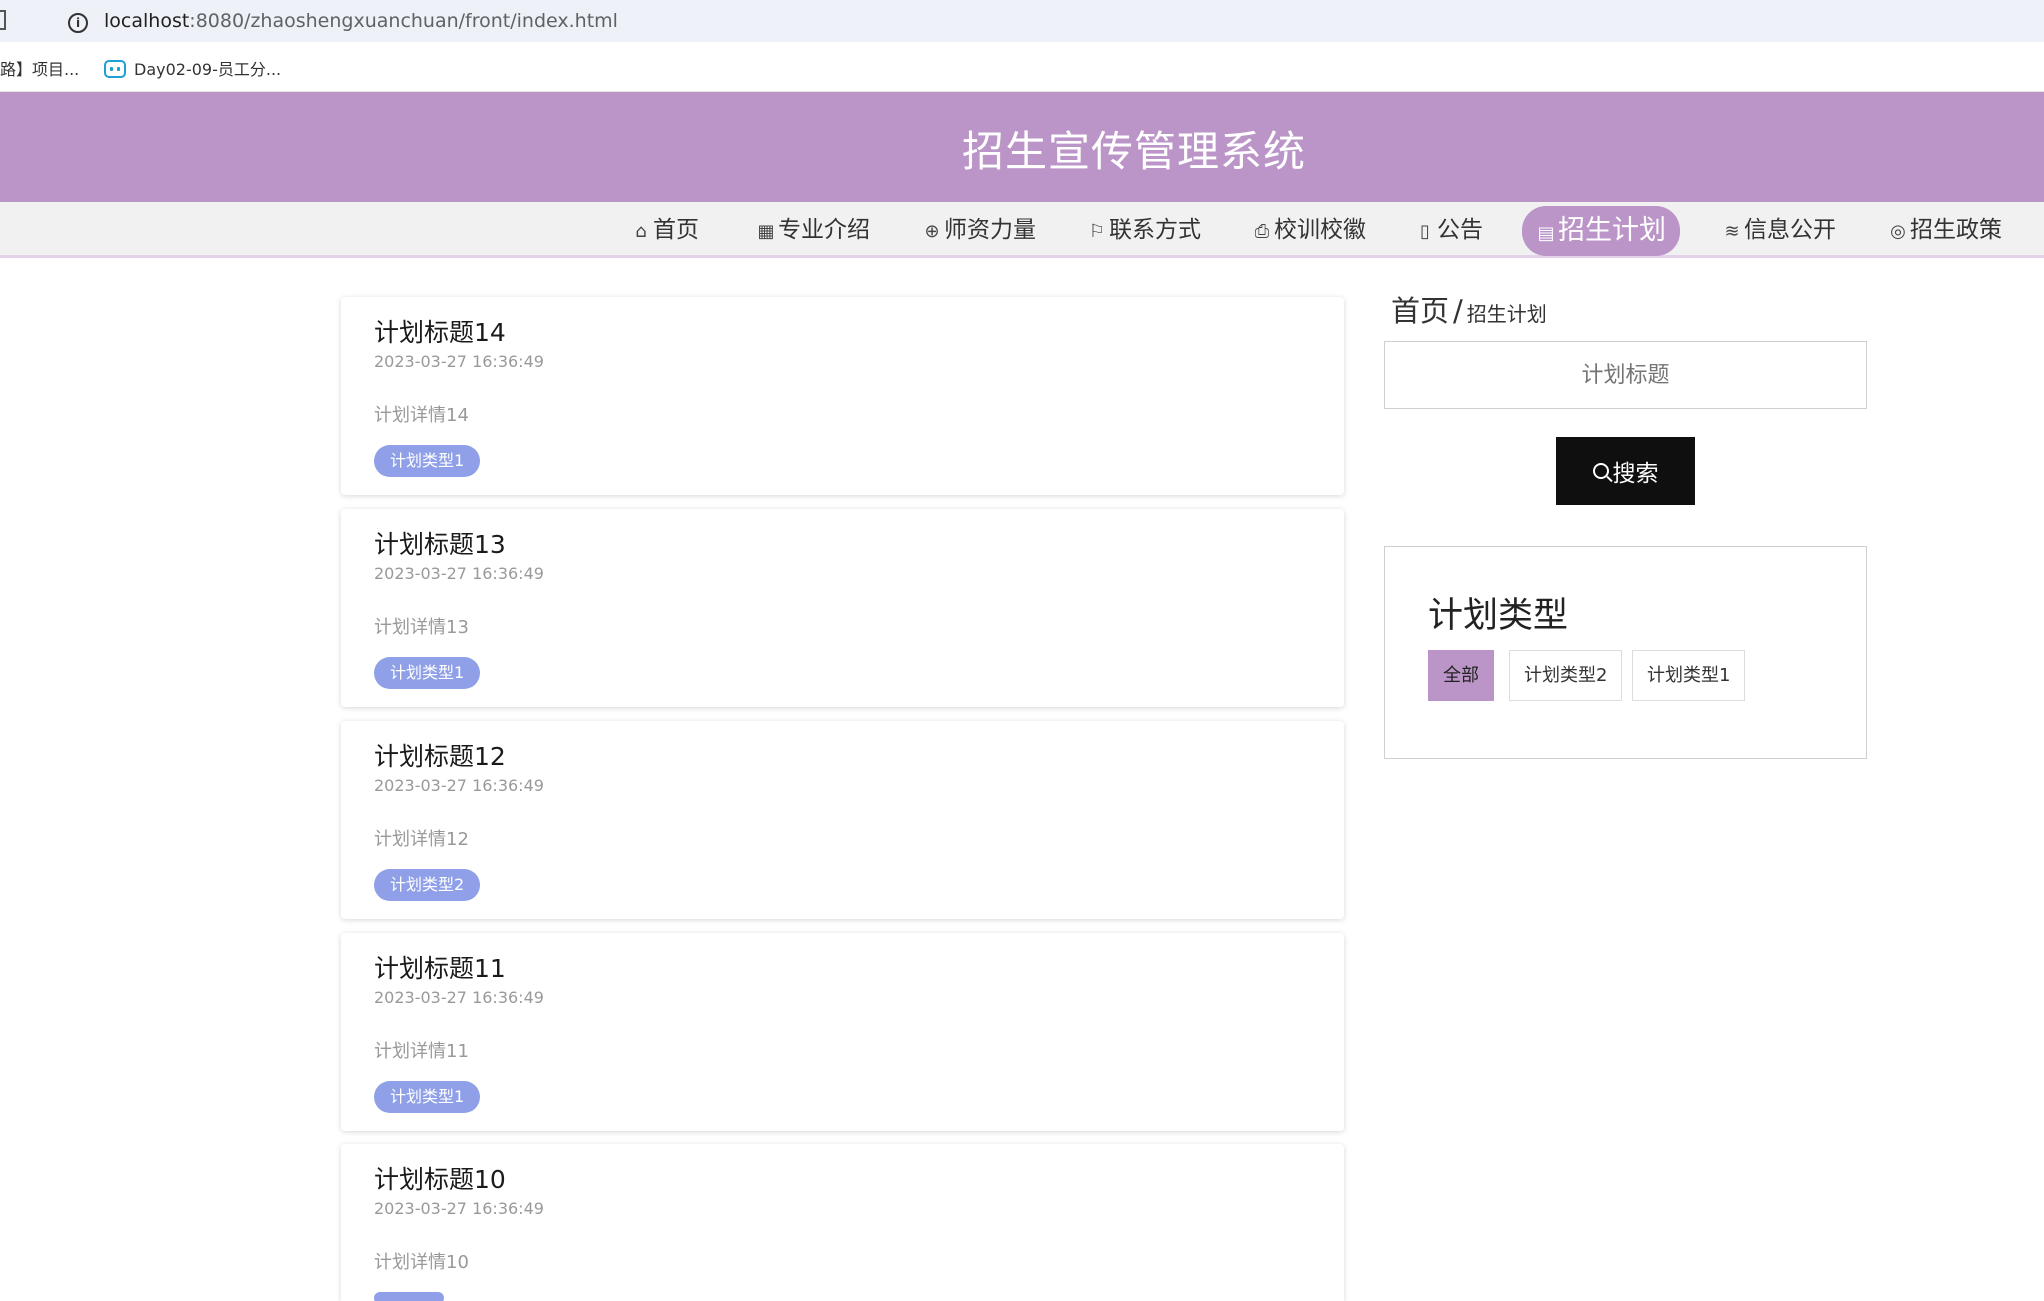  Describe the element at coordinates (1506, 314) in the screenshot. I see `breadcrumb-current: 招生计划` at that location.